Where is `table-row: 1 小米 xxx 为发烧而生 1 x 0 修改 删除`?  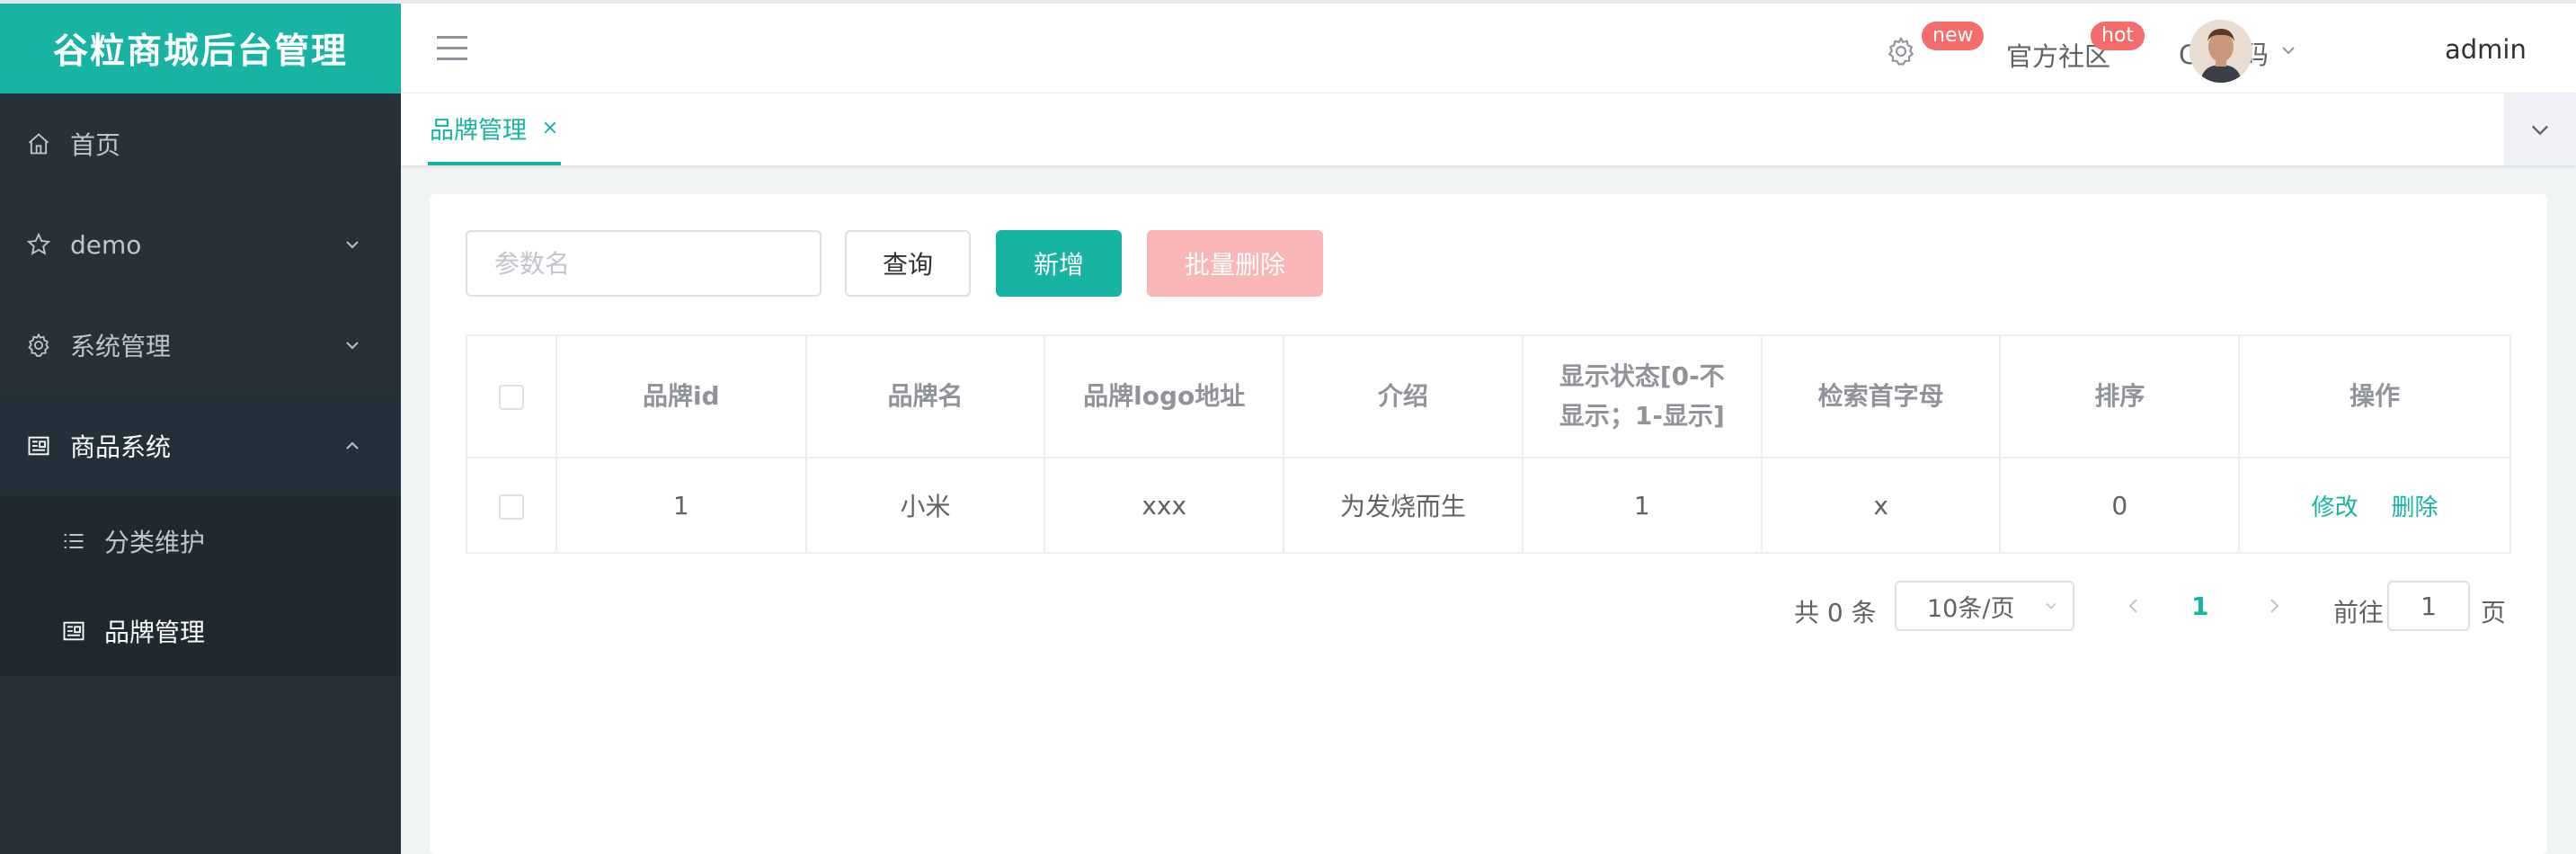
table-row: 1 小米 xxx 为发烧而生 1 x 0 修改 删除 is located at coordinates (1488, 505).